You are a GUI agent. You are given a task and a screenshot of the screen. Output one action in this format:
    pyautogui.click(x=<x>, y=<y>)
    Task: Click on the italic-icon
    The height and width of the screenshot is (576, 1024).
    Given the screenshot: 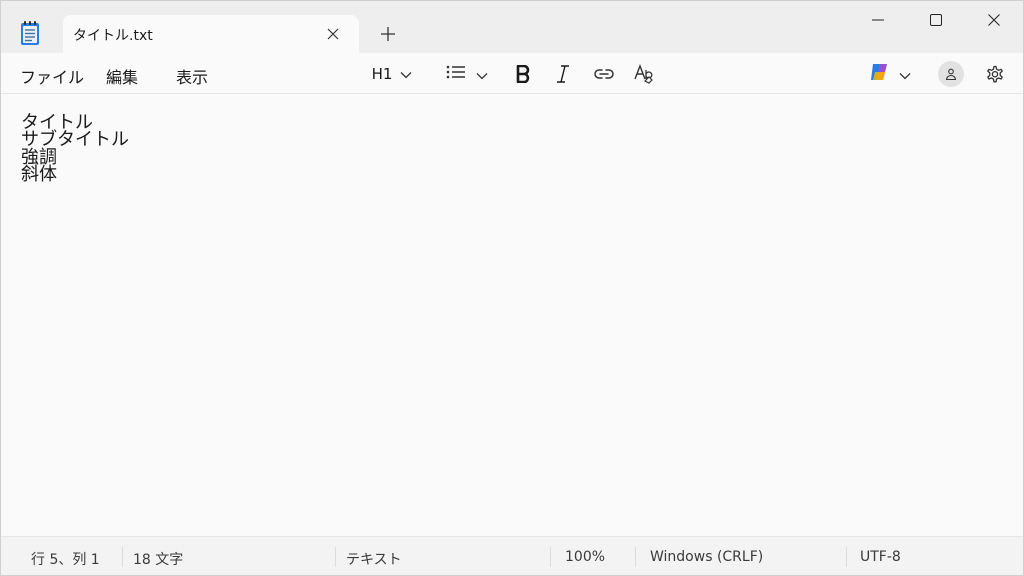 What is the action you would take?
    pyautogui.click(x=563, y=74)
    